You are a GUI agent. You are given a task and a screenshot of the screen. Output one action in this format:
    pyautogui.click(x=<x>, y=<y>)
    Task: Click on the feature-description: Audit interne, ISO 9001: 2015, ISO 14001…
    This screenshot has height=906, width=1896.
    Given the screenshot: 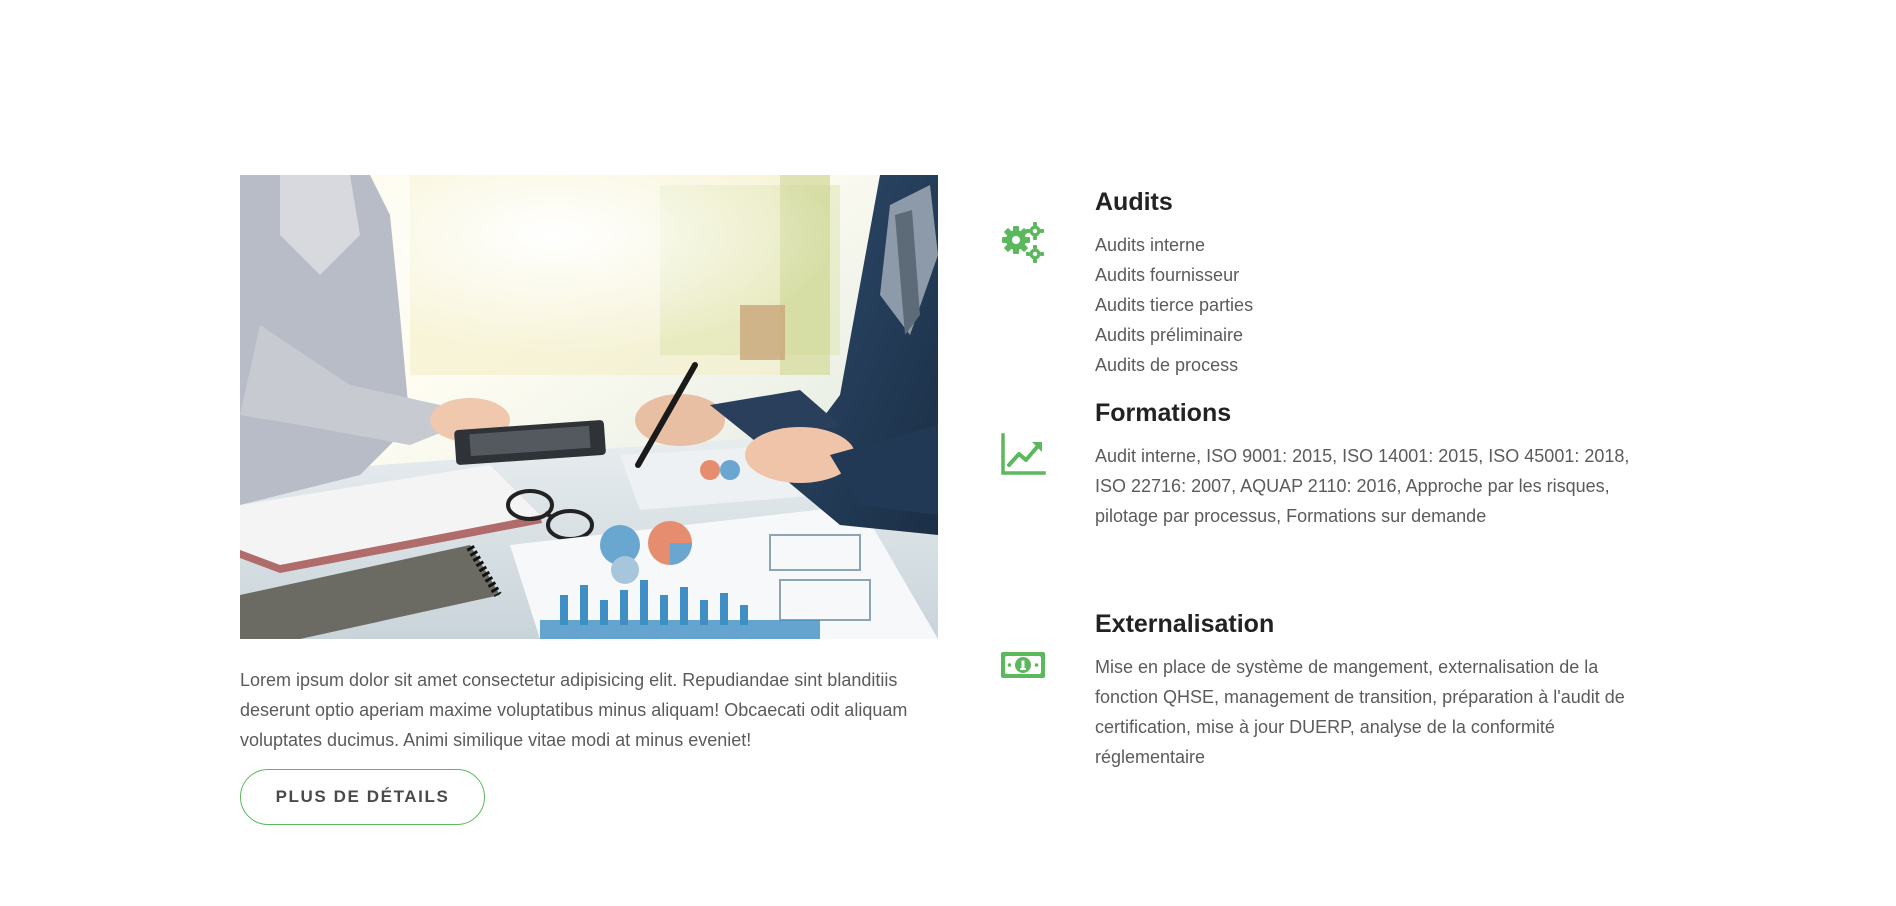 What is the action you would take?
    pyautogui.click(x=1362, y=486)
    